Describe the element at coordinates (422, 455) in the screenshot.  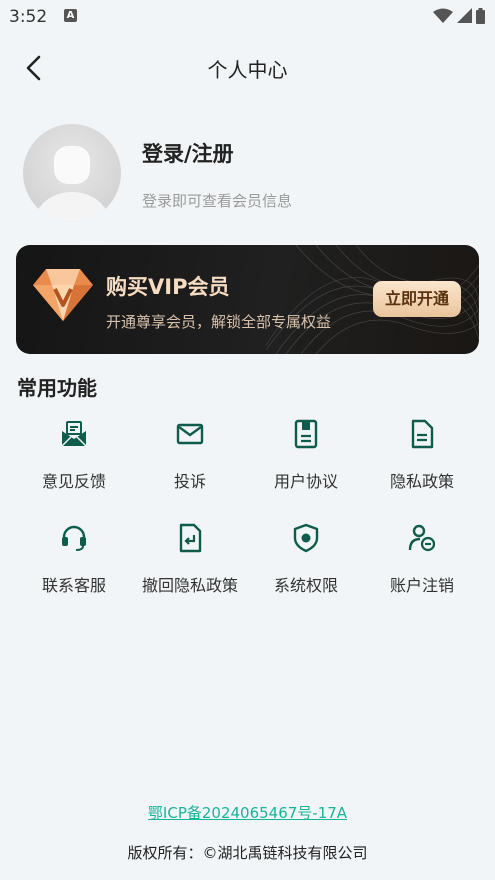
I see `feature-privacy-policy: 隐私政策` at that location.